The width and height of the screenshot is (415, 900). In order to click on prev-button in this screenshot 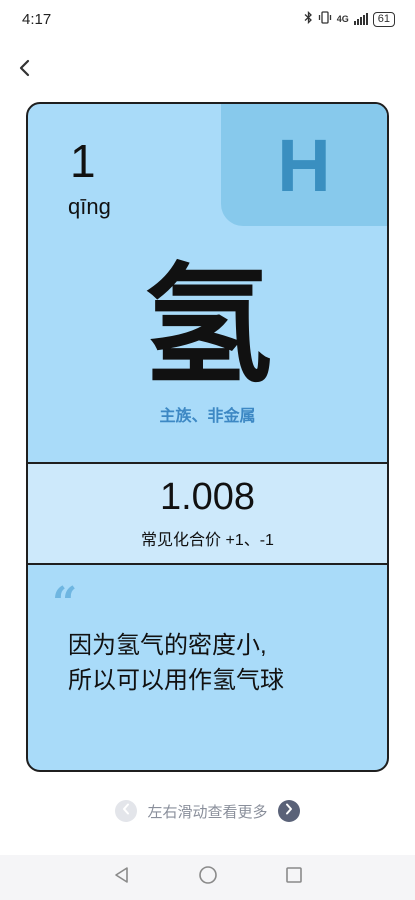, I will do `click(126, 811)`.